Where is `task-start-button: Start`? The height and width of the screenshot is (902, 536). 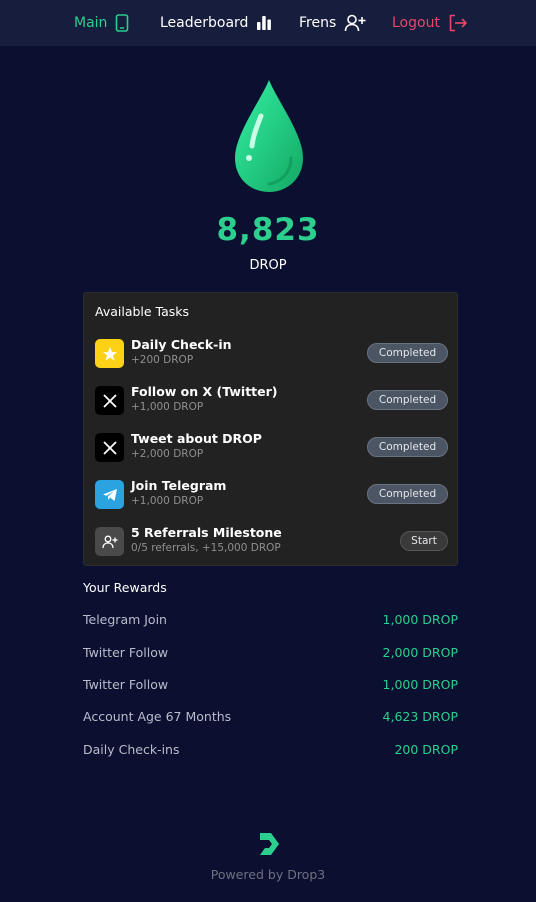
task-start-button: Start is located at coordinates (424, 541).